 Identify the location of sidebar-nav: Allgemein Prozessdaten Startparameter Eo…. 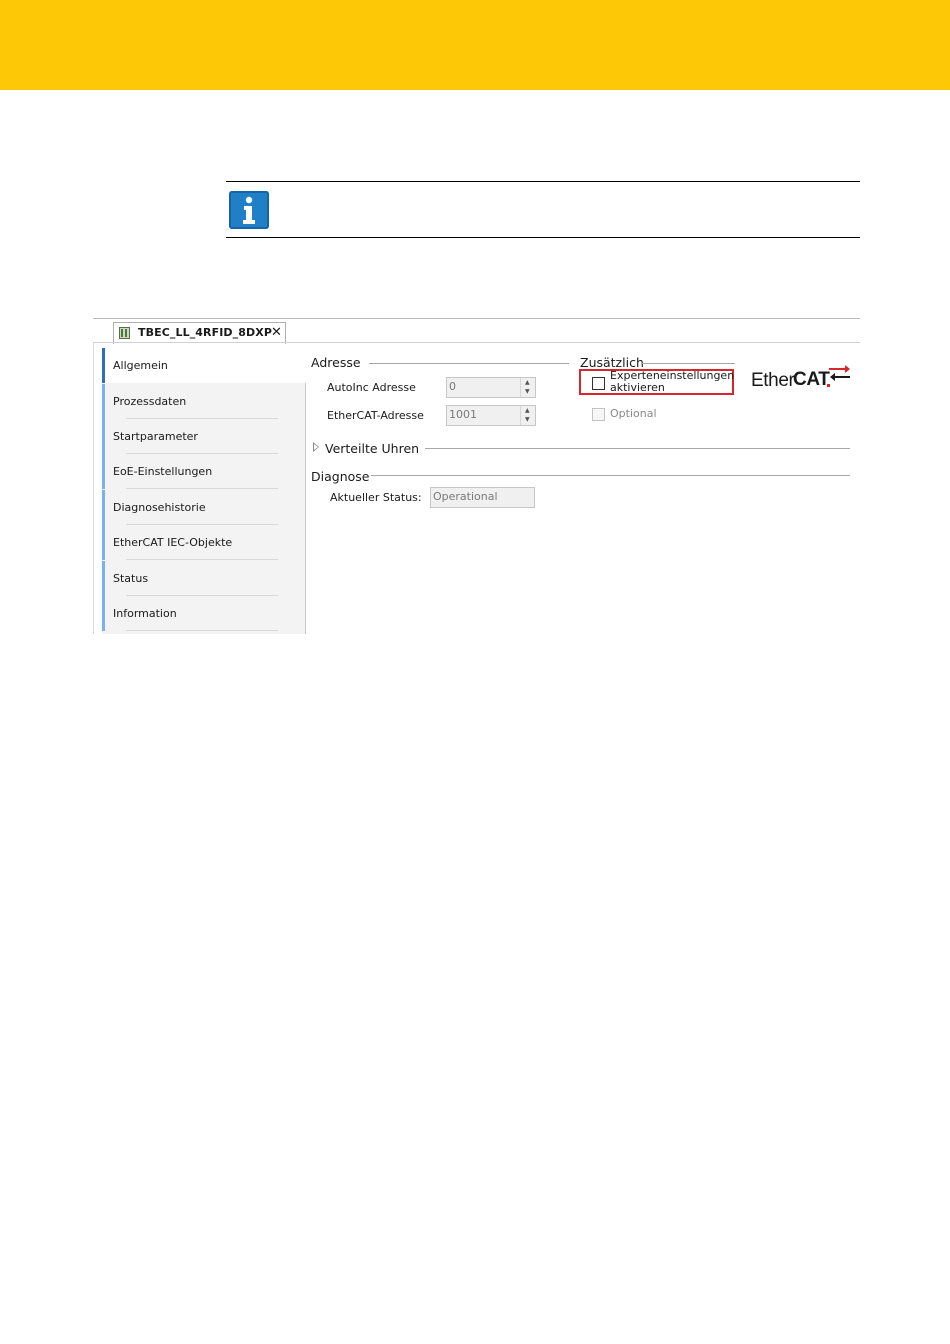
(204, 491).